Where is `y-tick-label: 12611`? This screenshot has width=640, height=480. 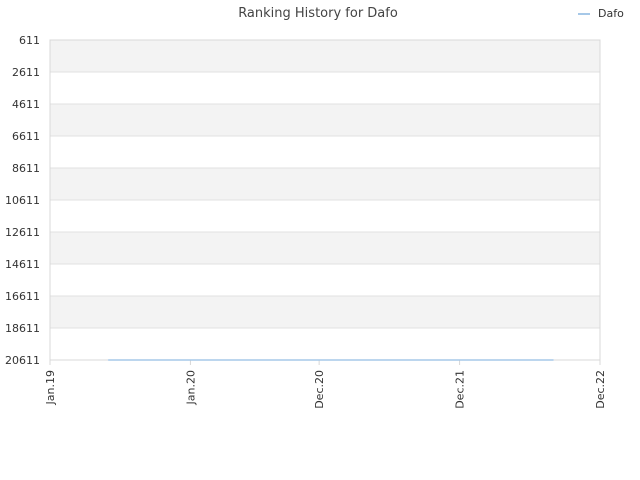
y-tick-label: 12611 is located at coordinates (22, 232).